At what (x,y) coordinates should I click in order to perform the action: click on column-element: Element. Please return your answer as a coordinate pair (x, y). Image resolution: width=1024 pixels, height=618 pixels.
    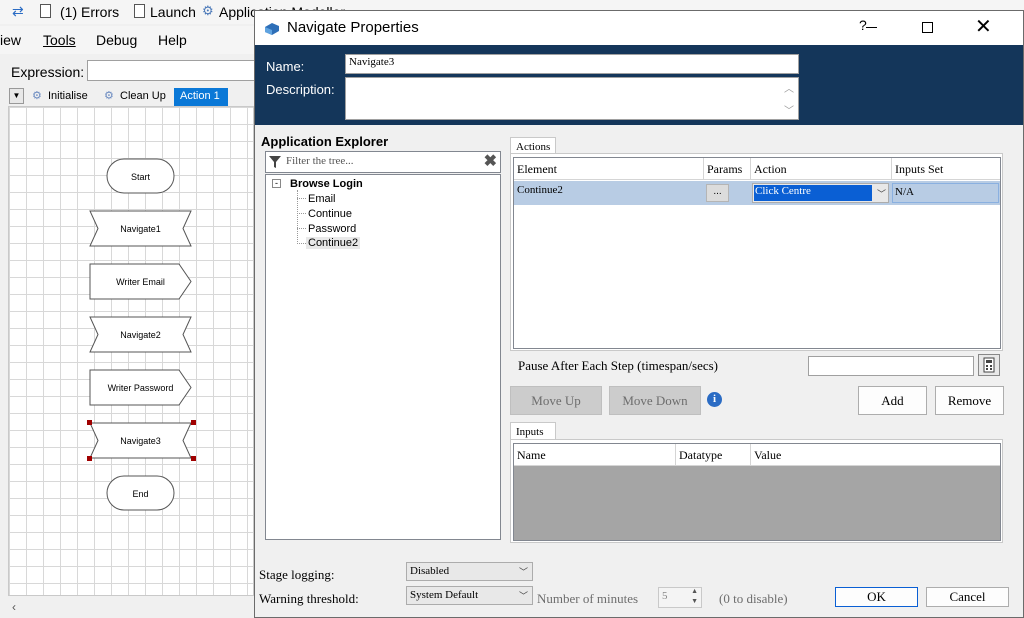
    Looking at the image, I should click on (609, 169).